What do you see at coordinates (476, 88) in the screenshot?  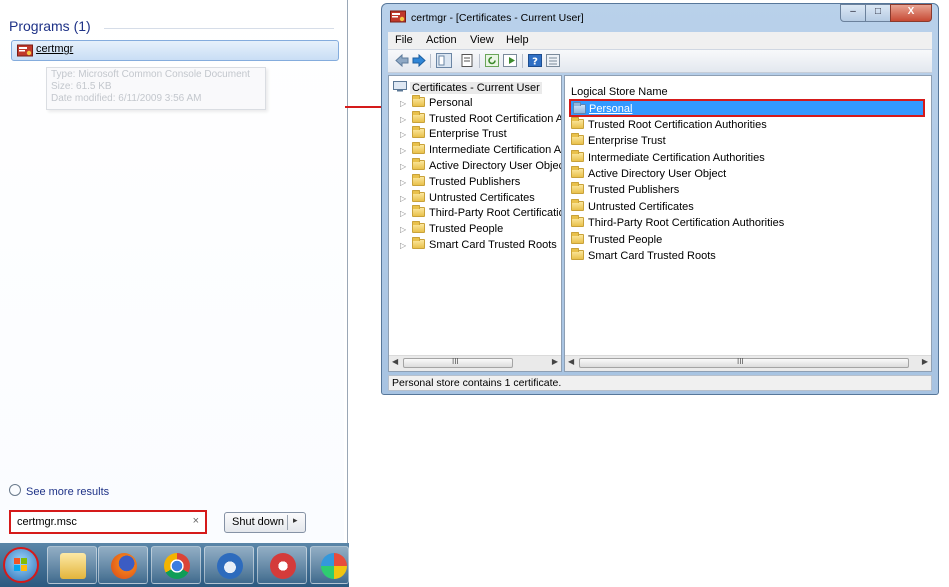 I see `tree-root-label: Certificates - Current User` at bounding box center [476, 88].